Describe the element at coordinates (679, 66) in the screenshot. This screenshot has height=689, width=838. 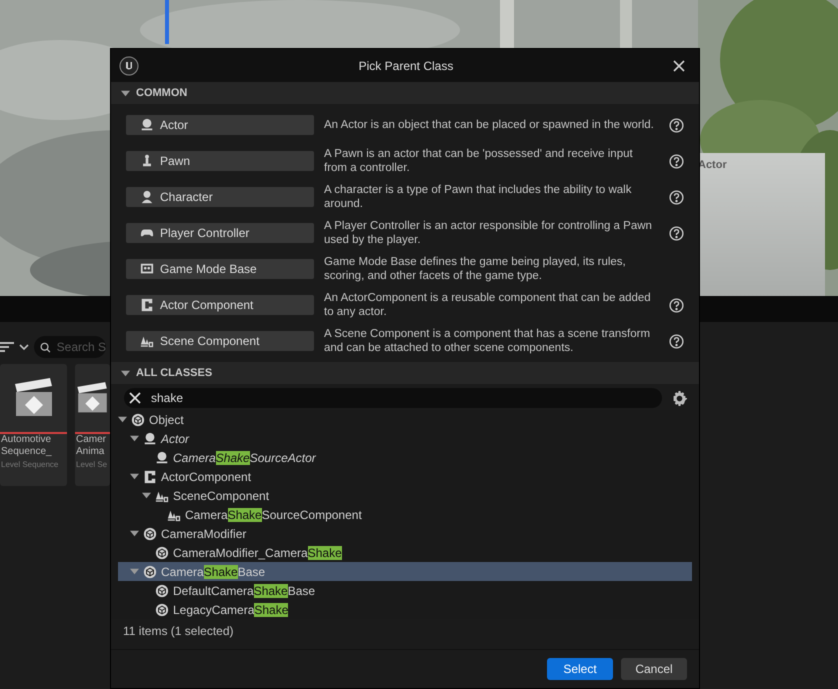
I see `close-button` at that location.